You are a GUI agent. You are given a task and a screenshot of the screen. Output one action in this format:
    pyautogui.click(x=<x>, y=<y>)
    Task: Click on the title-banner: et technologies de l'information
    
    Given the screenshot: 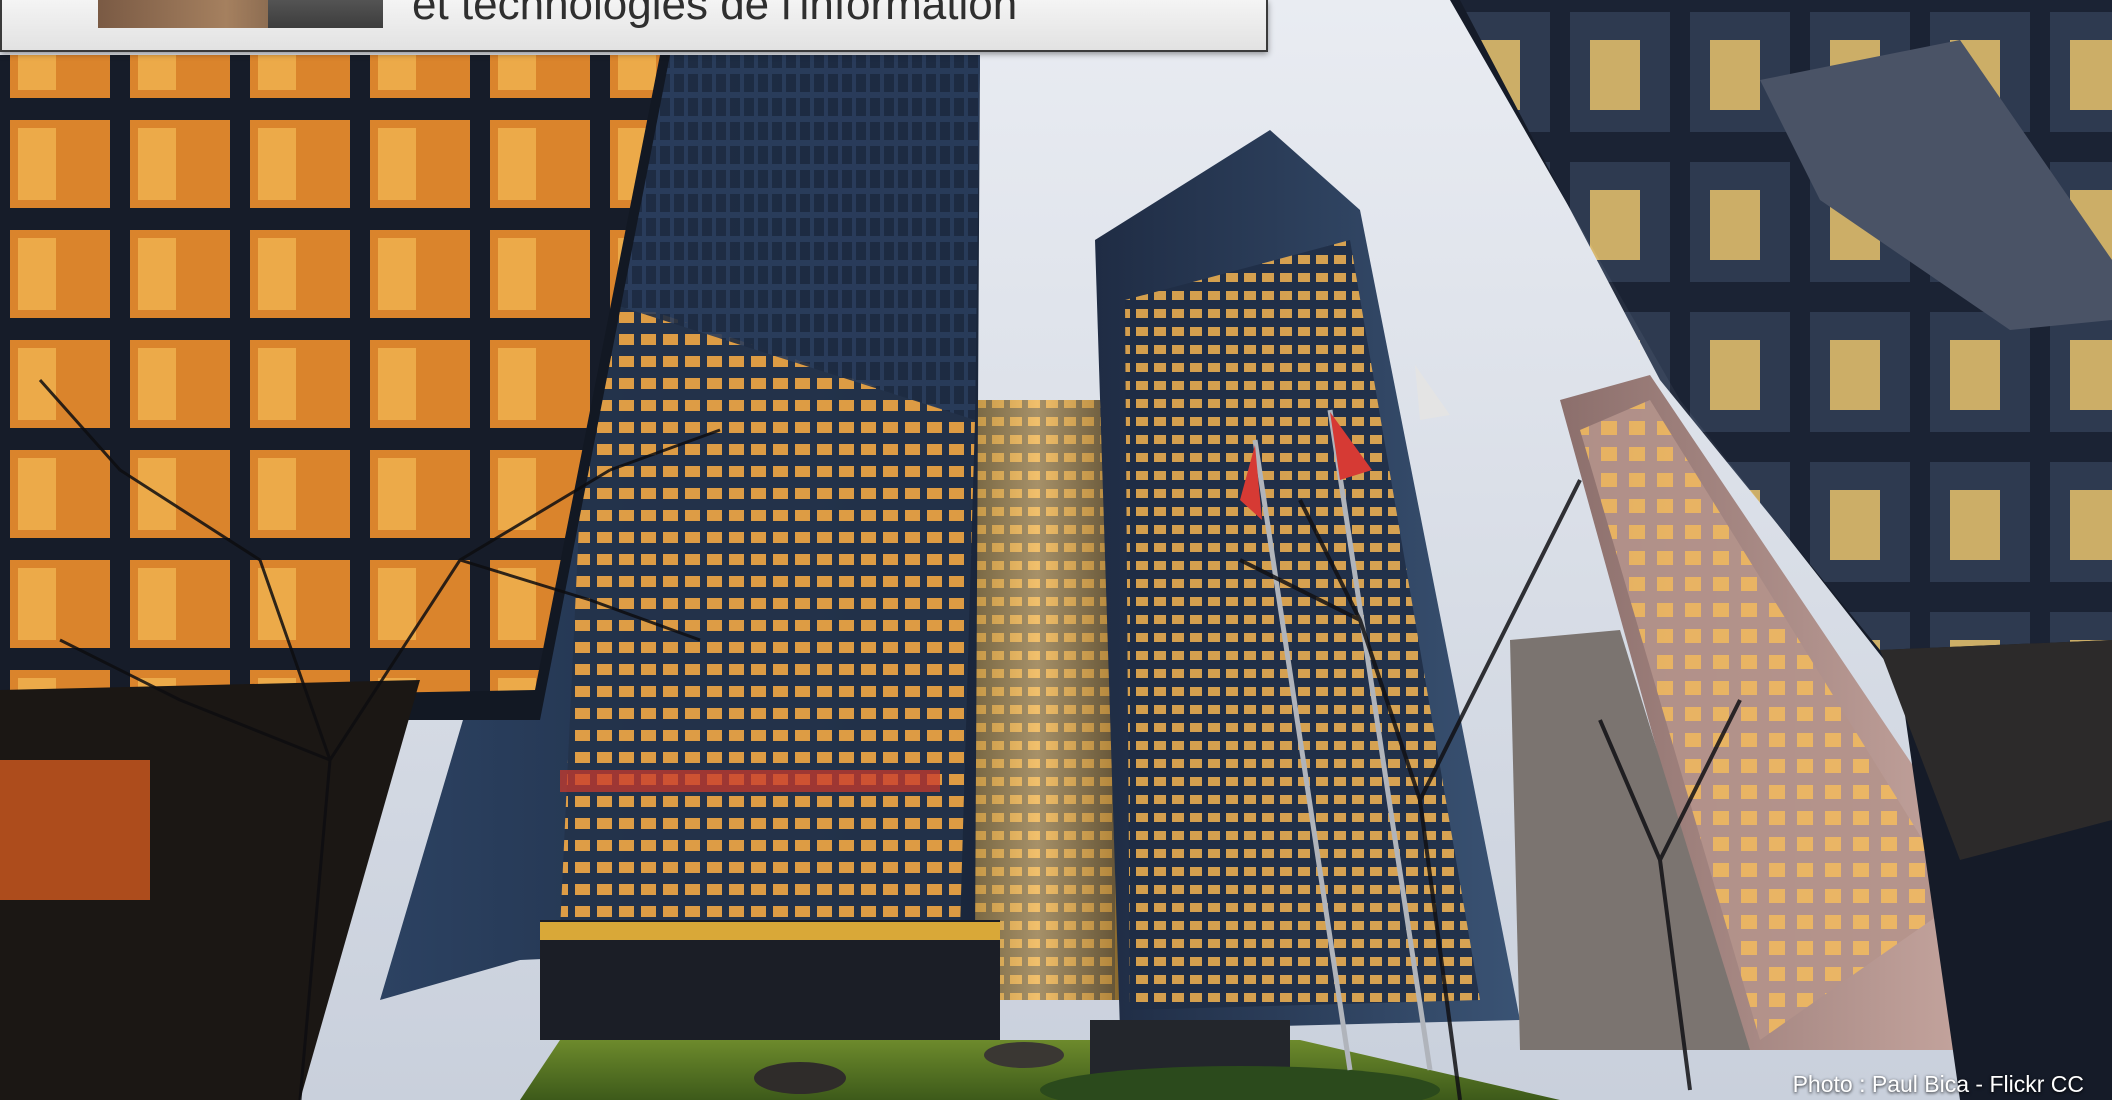 What is the action you would take?
    pyautogui.click(x=634, y=26)
    